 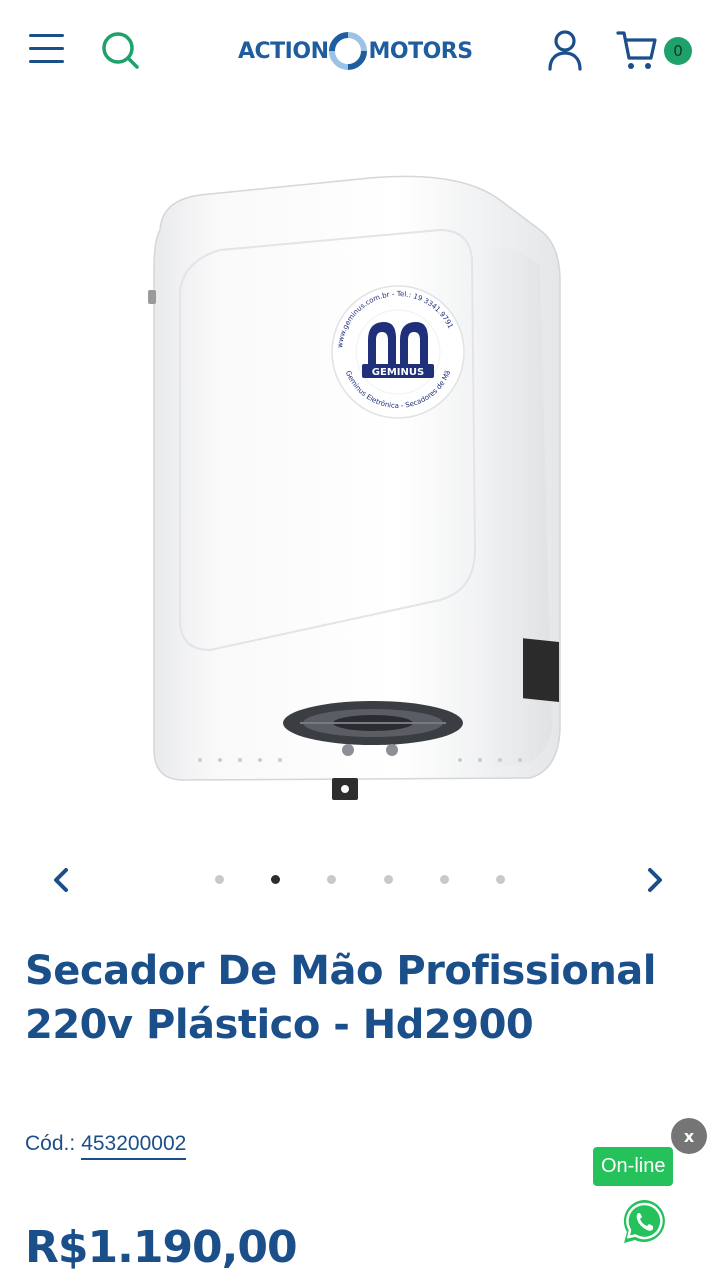 What do you see at coordinates (398, 372) in the screenshot?
I see `svg-text: GEMINUS` at bounding box center [398, 372].